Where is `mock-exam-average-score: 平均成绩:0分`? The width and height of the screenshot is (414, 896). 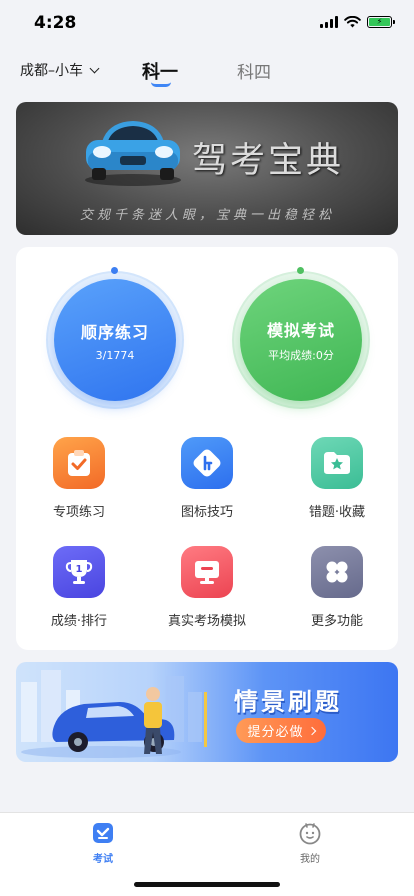
mock-exam-average-score: 平均成绩:0分 is located at coordinates (301, 355).